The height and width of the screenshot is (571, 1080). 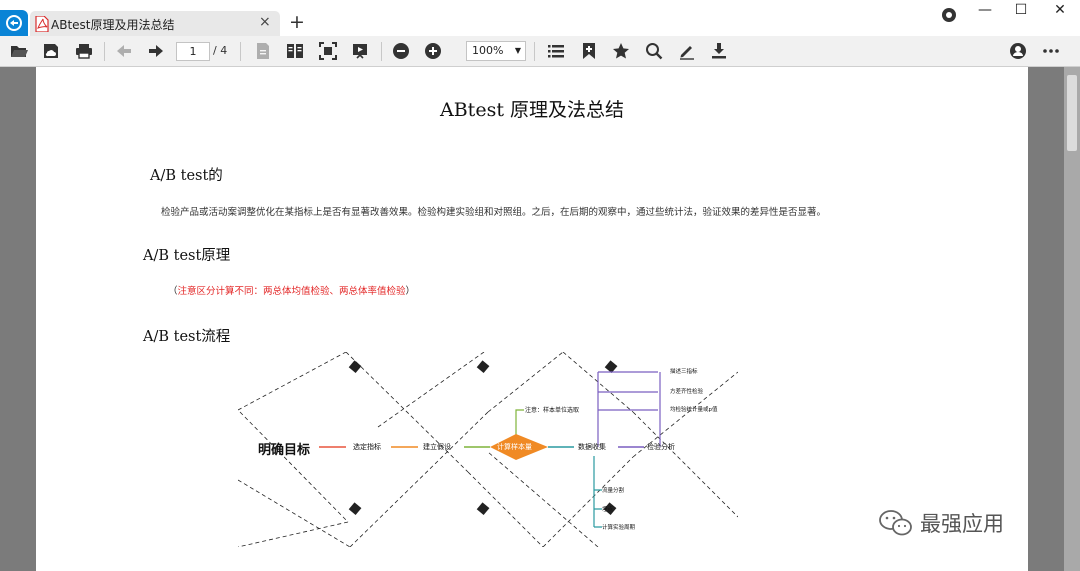 I want to click on search-icon, so click(x=654, y=51).